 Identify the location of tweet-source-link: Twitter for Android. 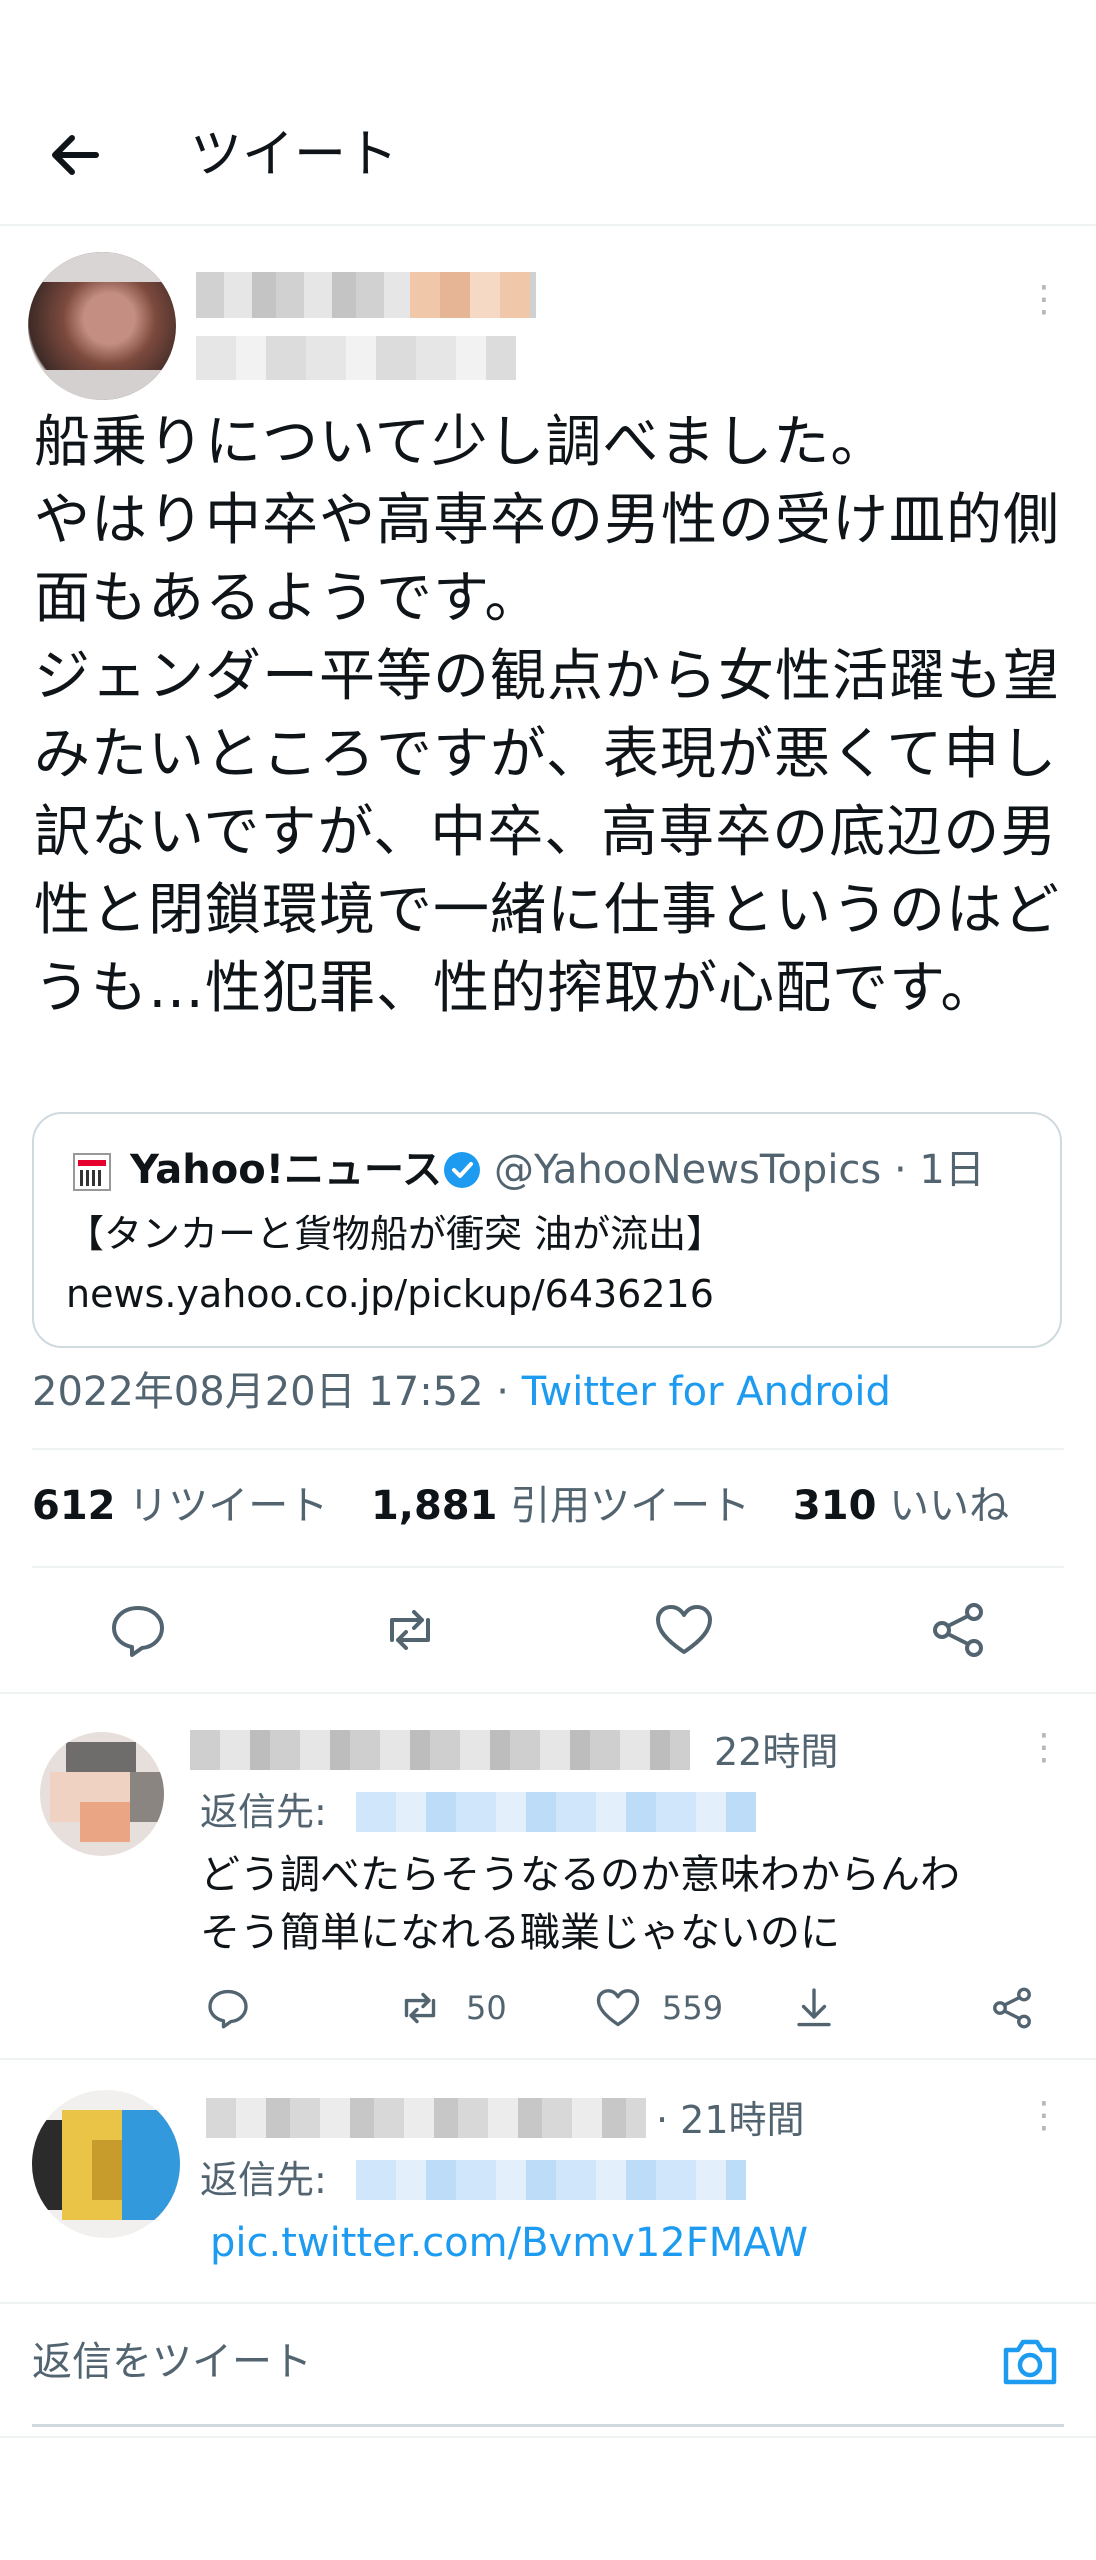
(706, 1392).